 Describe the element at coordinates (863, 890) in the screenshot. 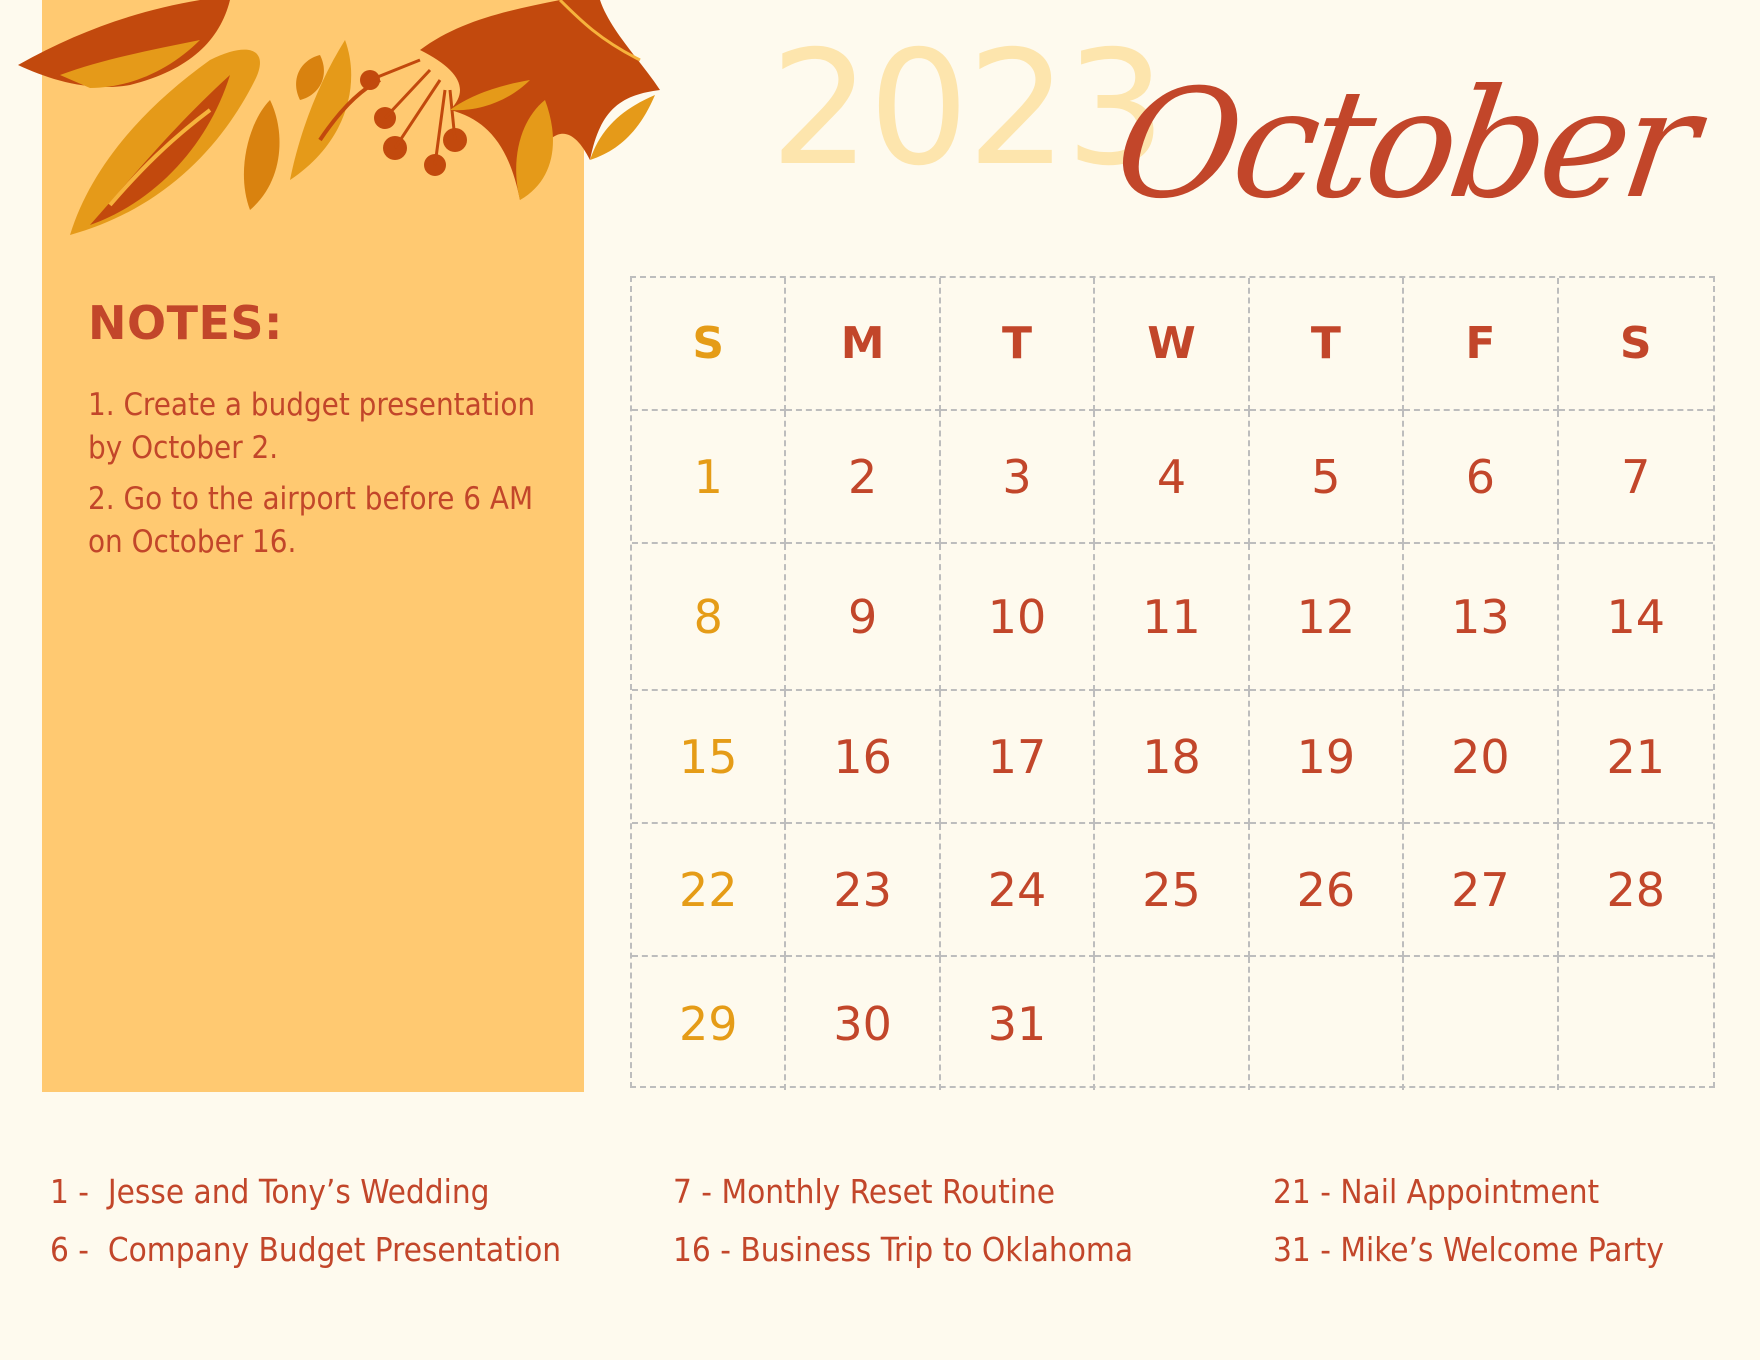

I see `day-cell: 23` at that location.